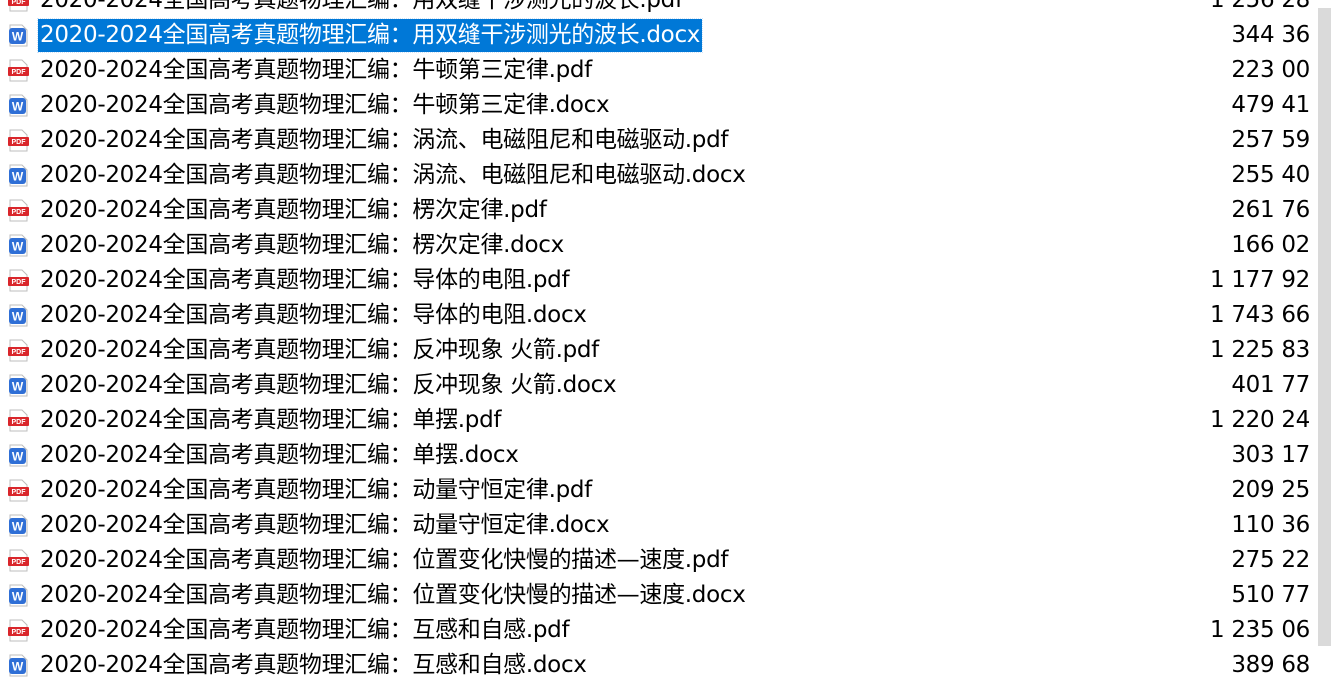  What do you see at coordinates (1259, 350) in the screenshot?
I see `file-size: 1 225 83` at bounding box center [1259, 350].